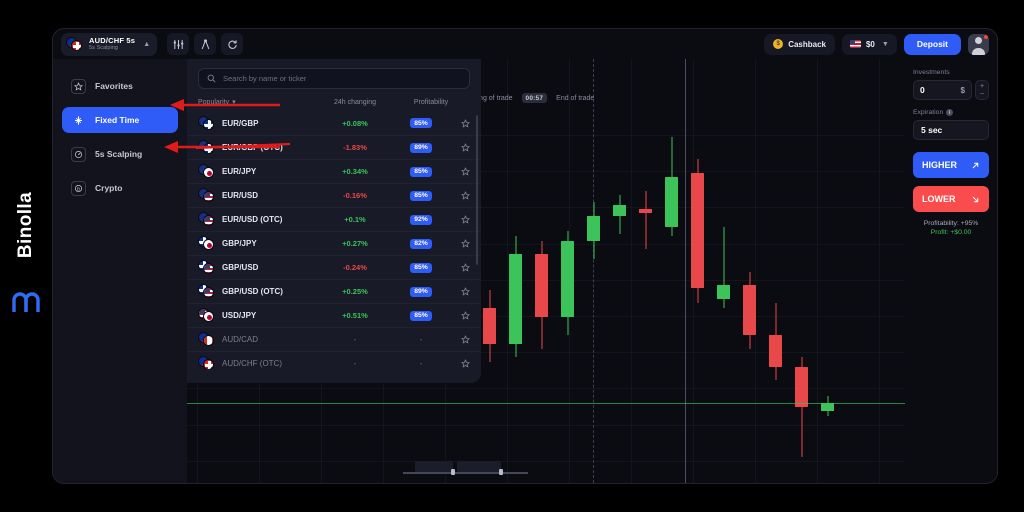 Image resolution: width=1024 pixels, height=512 pixels. I want to click on change-24h: +0.1%, so click(355, 219).